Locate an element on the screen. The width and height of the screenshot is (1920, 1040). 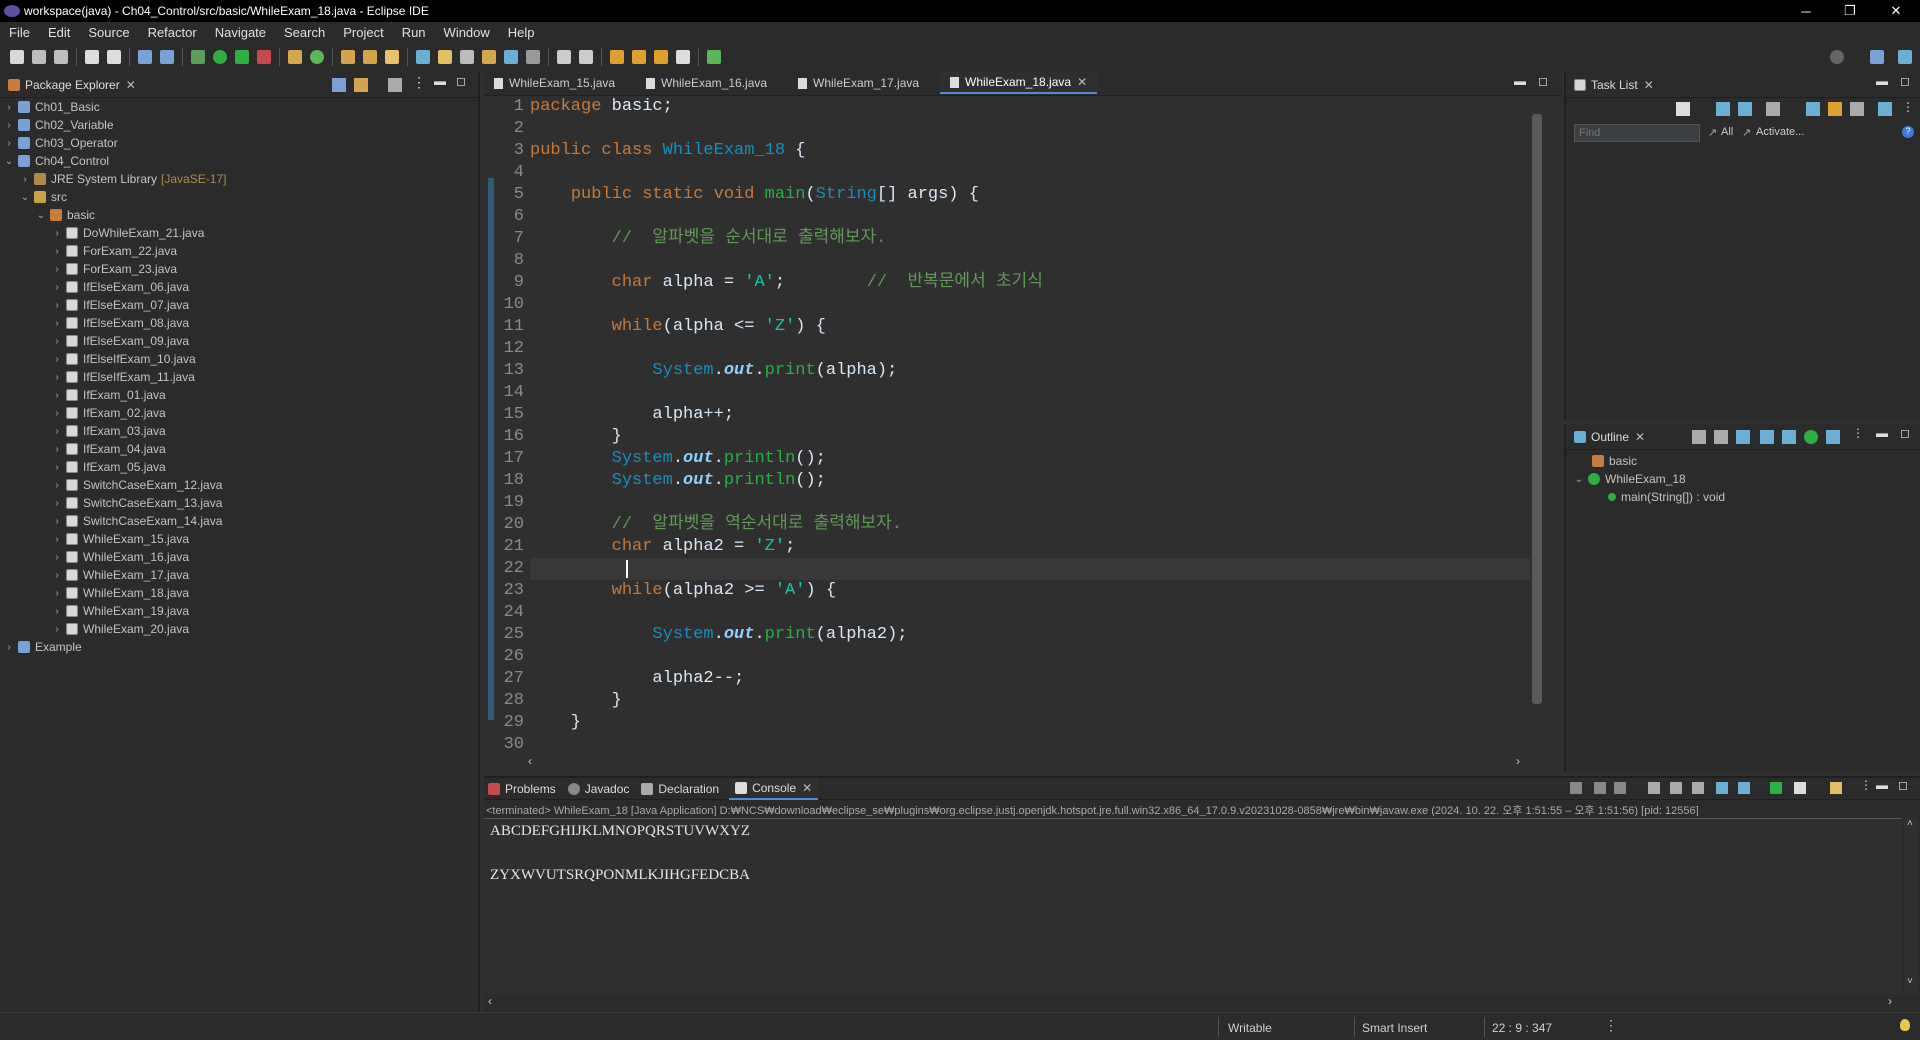
lightbulb-icon is located at coordinates (1905, 1025).